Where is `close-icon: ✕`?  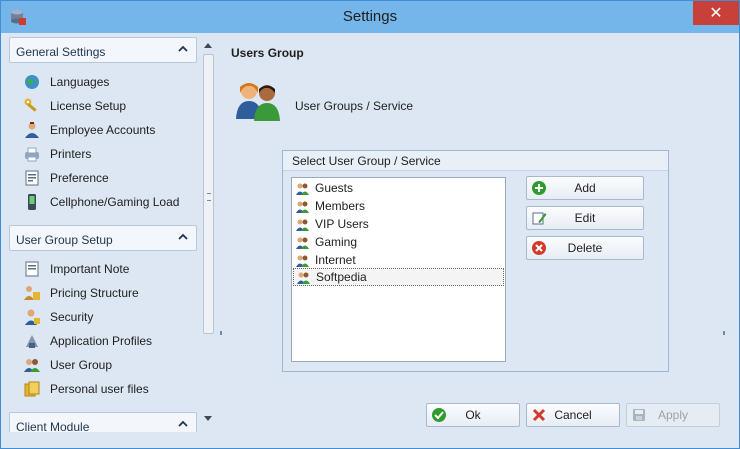 close-icon: ✕ is located at coordinates (716, 12).